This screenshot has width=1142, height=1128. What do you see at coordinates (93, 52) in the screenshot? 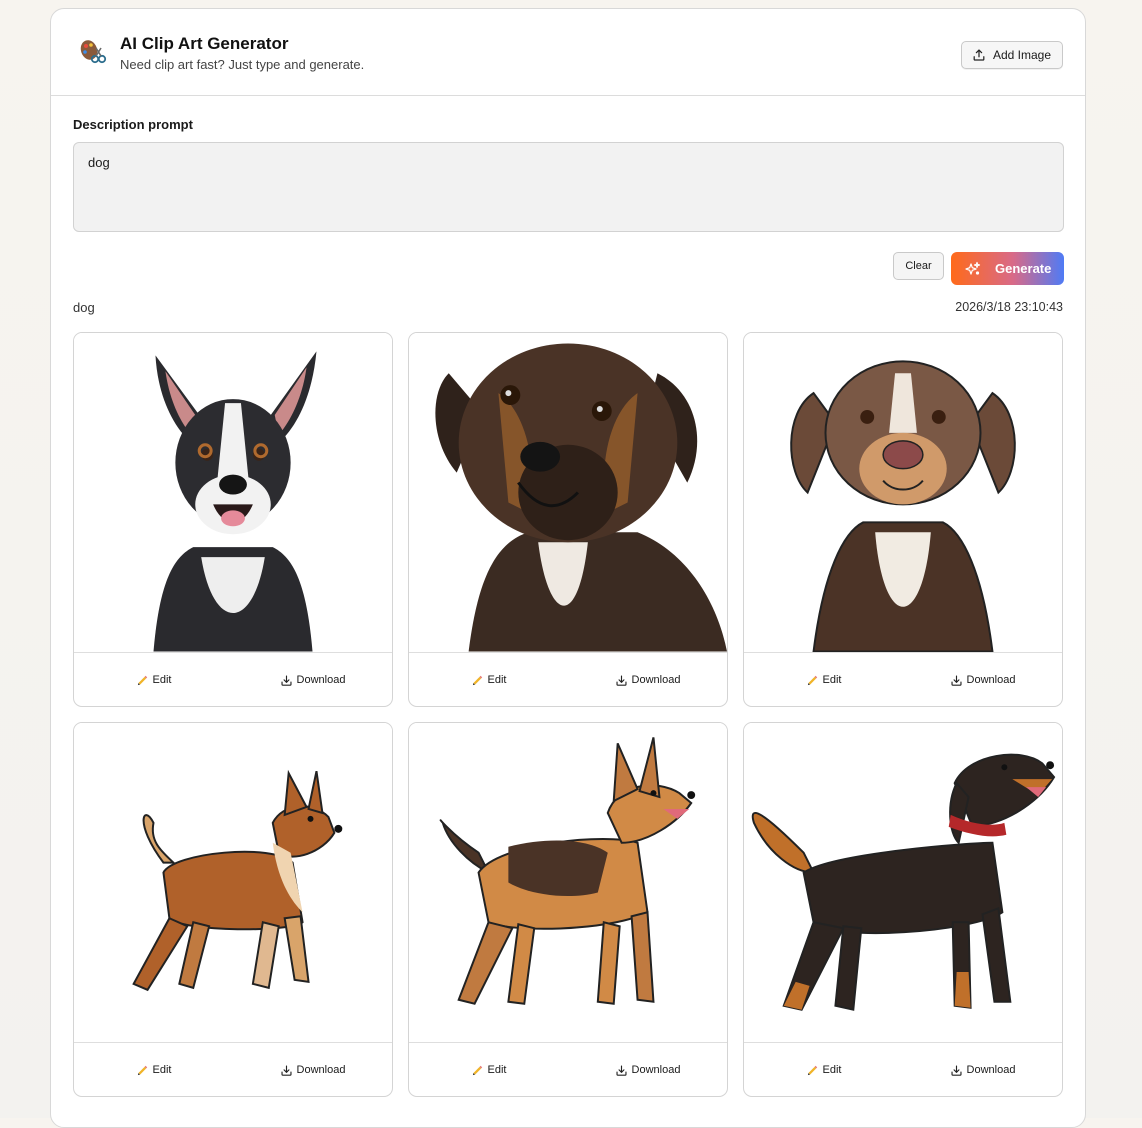
I see `palette-scissors-icon` at bounding box center [93, 52].